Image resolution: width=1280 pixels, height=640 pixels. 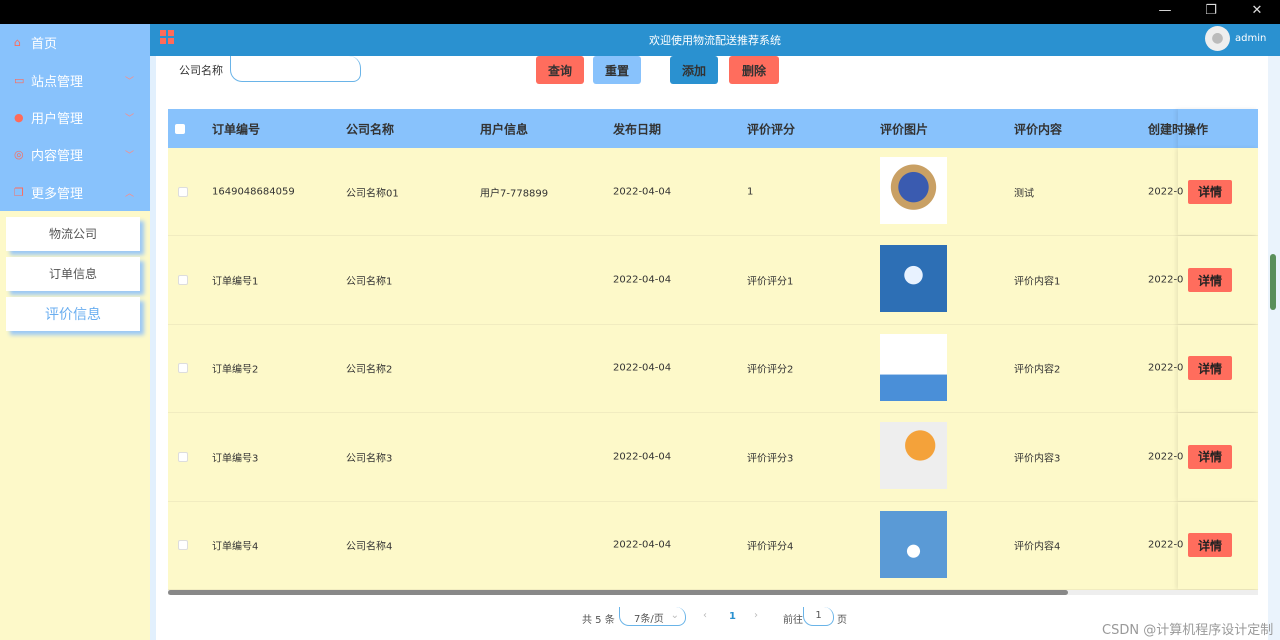 I want to click on page-suffix: 页, so click(x=842, y=620).